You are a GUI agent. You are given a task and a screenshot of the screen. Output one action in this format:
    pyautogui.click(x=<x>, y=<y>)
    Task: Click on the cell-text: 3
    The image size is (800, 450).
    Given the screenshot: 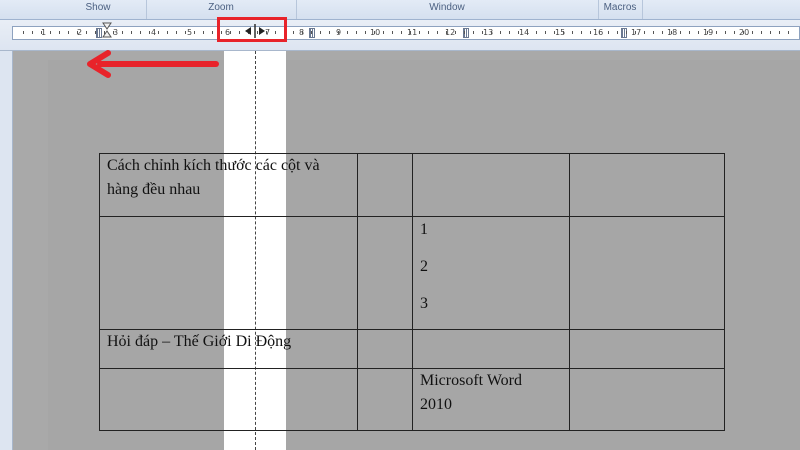 What is the action you would take?
    pyautogui.click(x=424, y=303)
    